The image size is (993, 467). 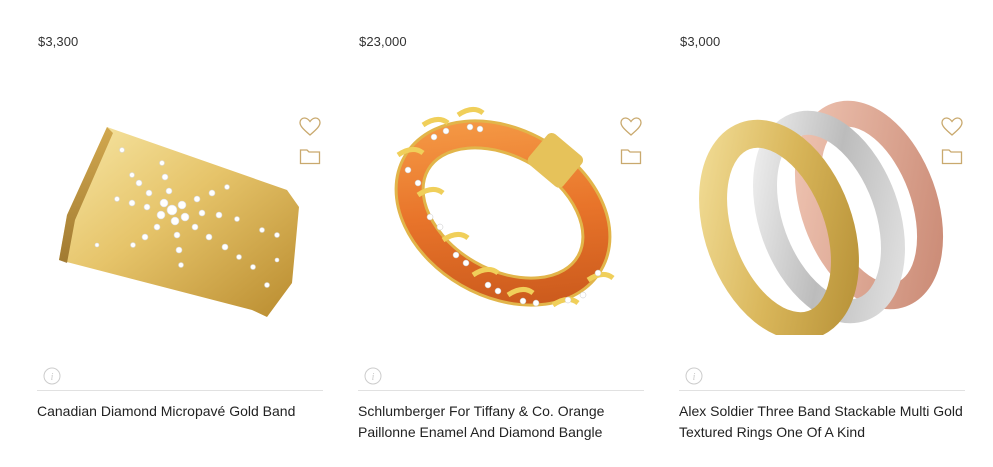 I want to click on product-image-orange-bangle, so click(x=501, y=215).